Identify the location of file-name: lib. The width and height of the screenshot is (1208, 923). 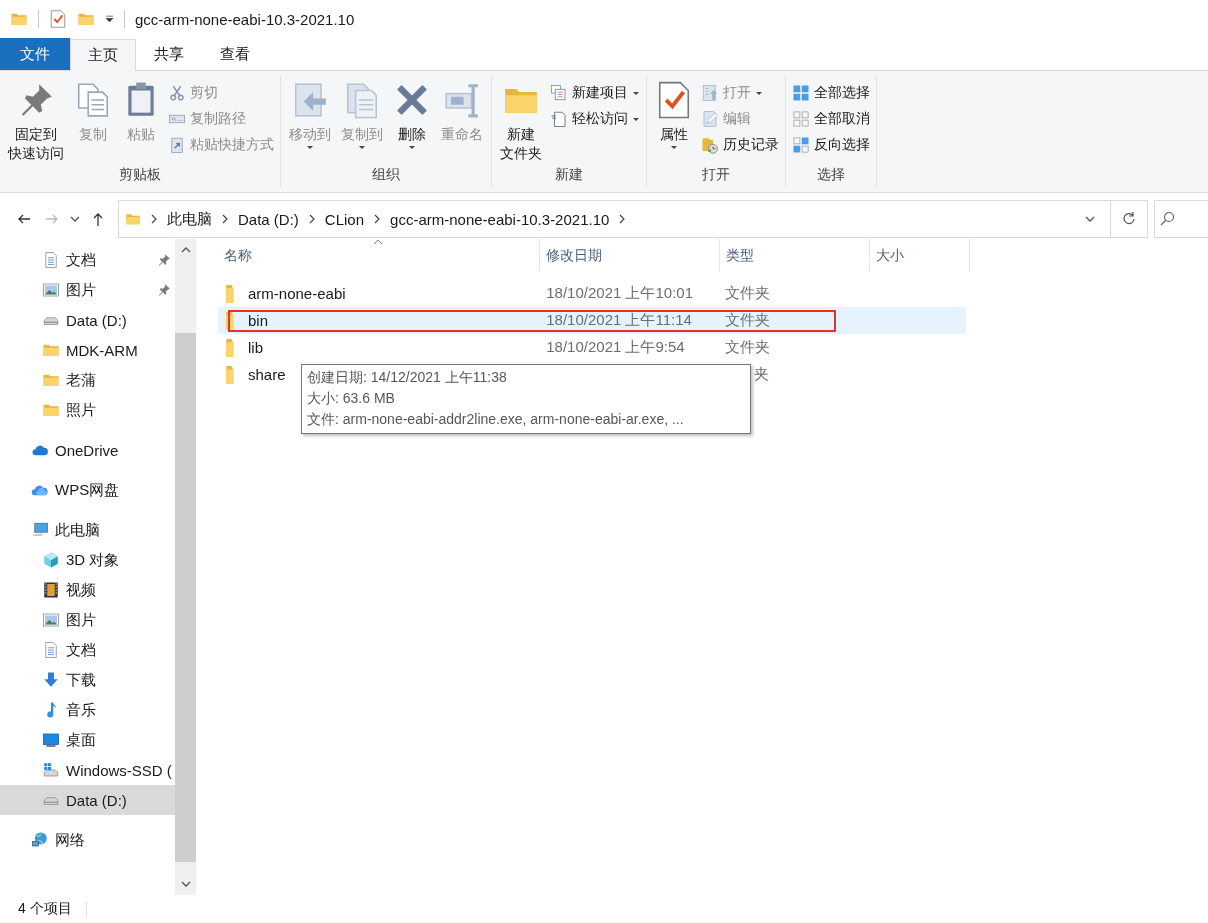
(255, 347).